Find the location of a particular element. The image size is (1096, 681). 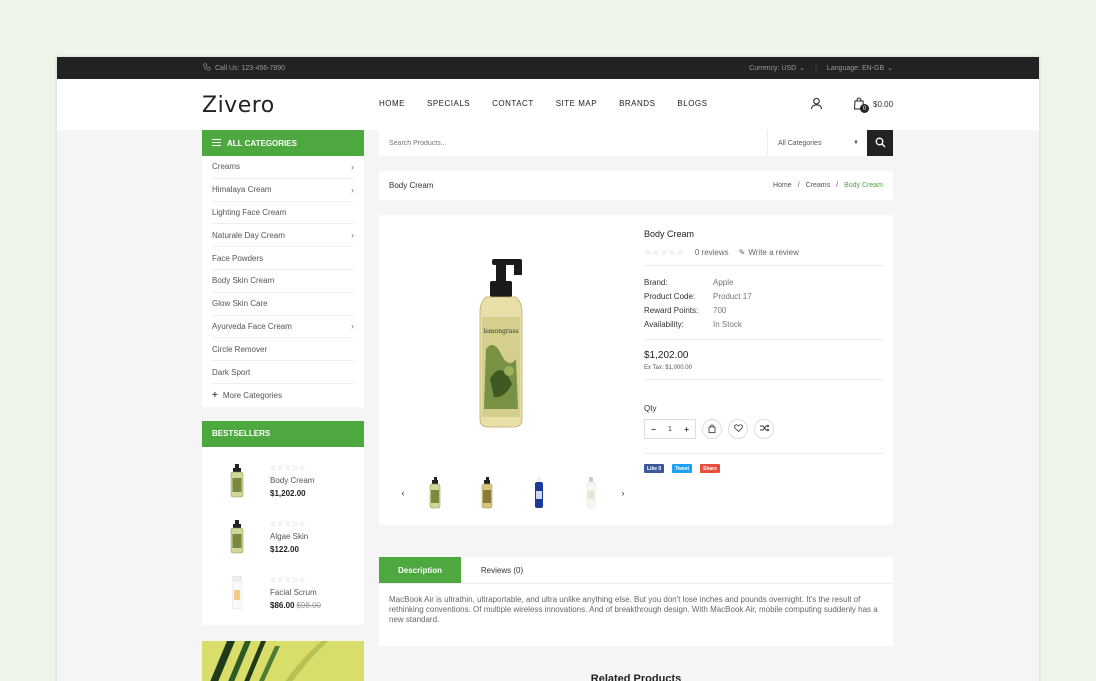

nav-contact: CONTACT is located at coordinates (513, 103).